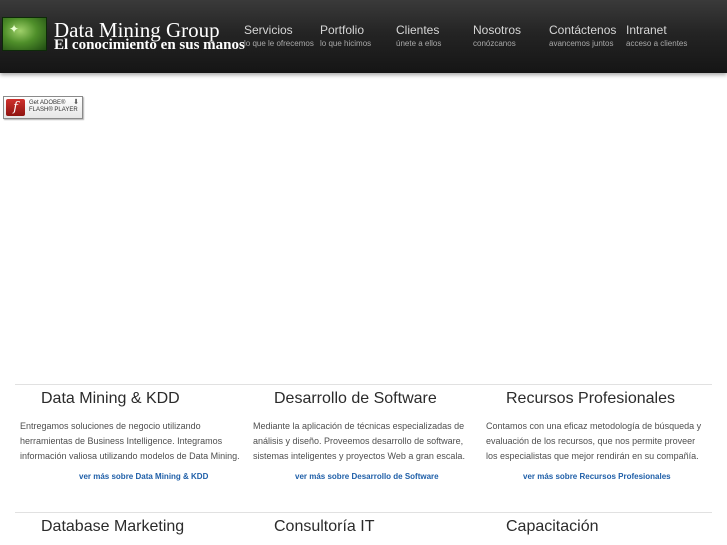  Describe the element at coordinates (268, 30) in the screenshot. I see `nav-label: Servicios` at that location.